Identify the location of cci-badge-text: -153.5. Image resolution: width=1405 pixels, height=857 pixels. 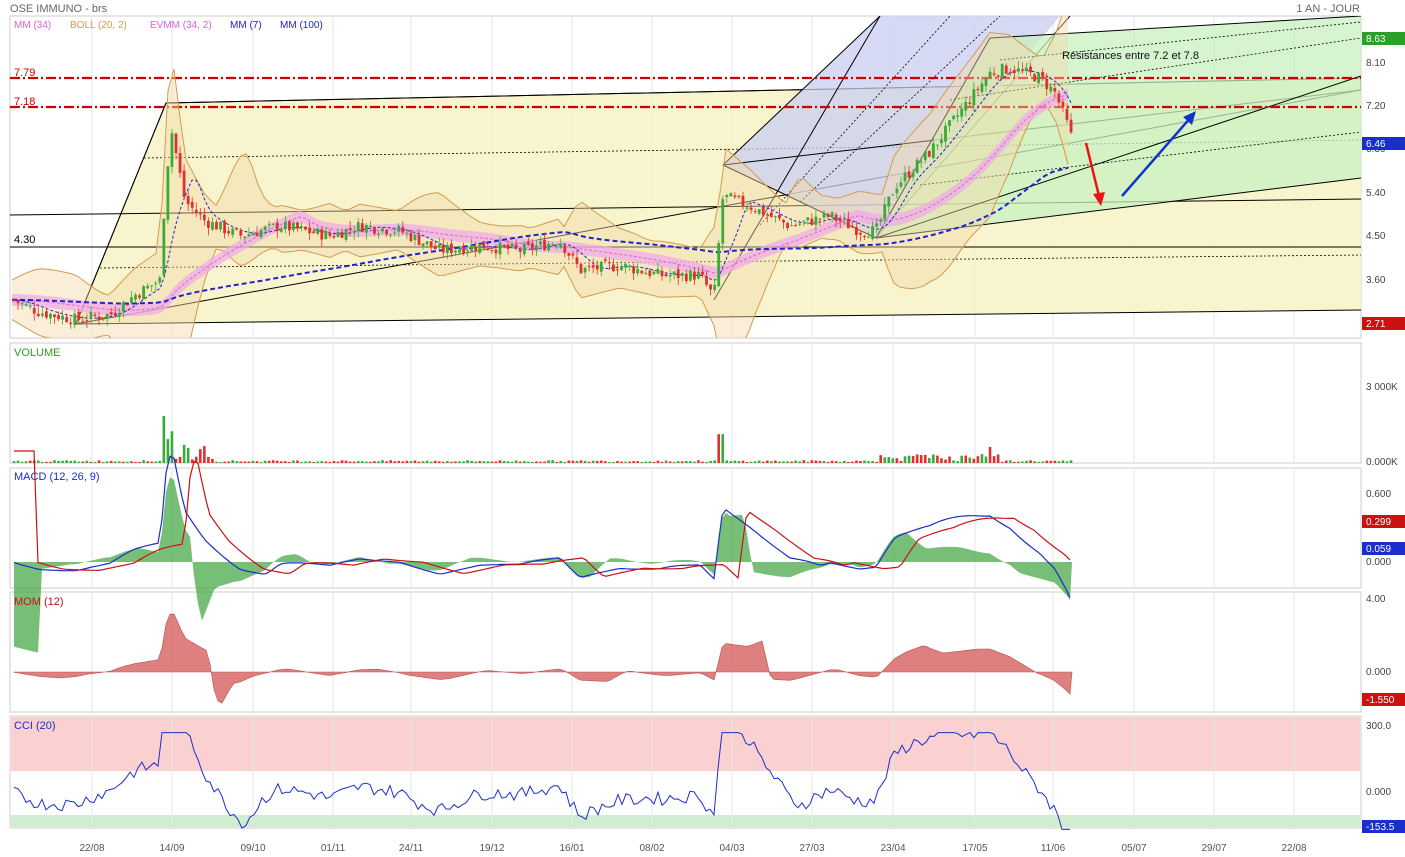
(1380, 827).